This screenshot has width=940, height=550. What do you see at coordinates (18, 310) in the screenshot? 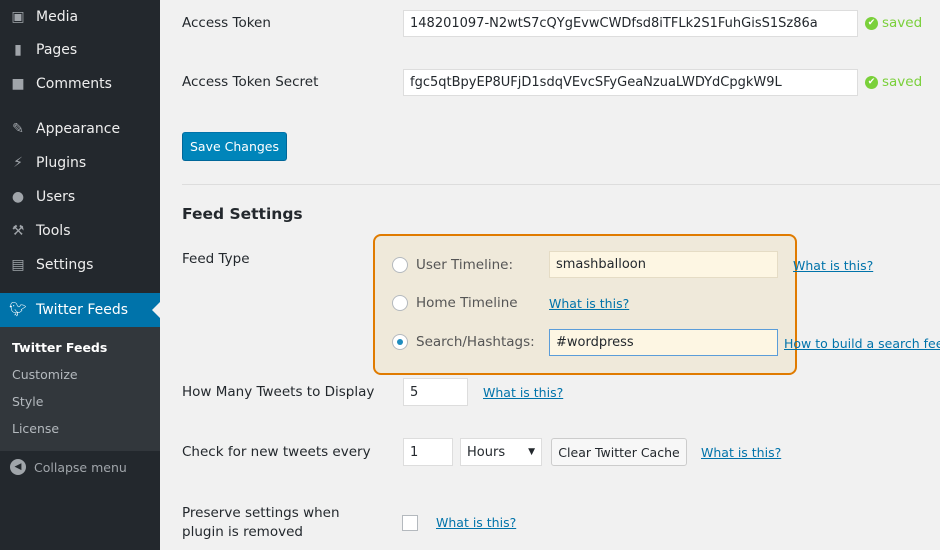
I see `twitter-icon: 🐦︎` at bounding box center [18, 310].